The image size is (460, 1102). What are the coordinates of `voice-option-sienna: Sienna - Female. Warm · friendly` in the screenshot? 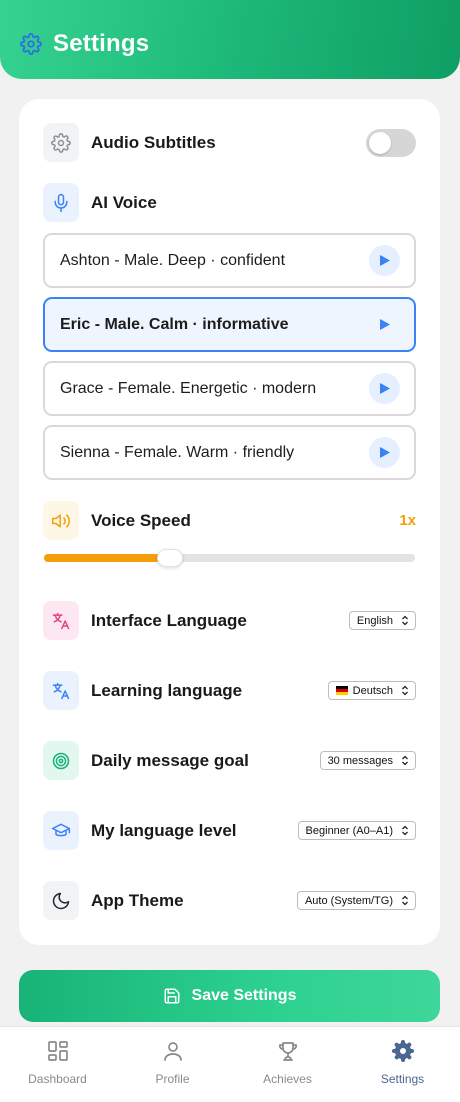 It's located at (229, 452).